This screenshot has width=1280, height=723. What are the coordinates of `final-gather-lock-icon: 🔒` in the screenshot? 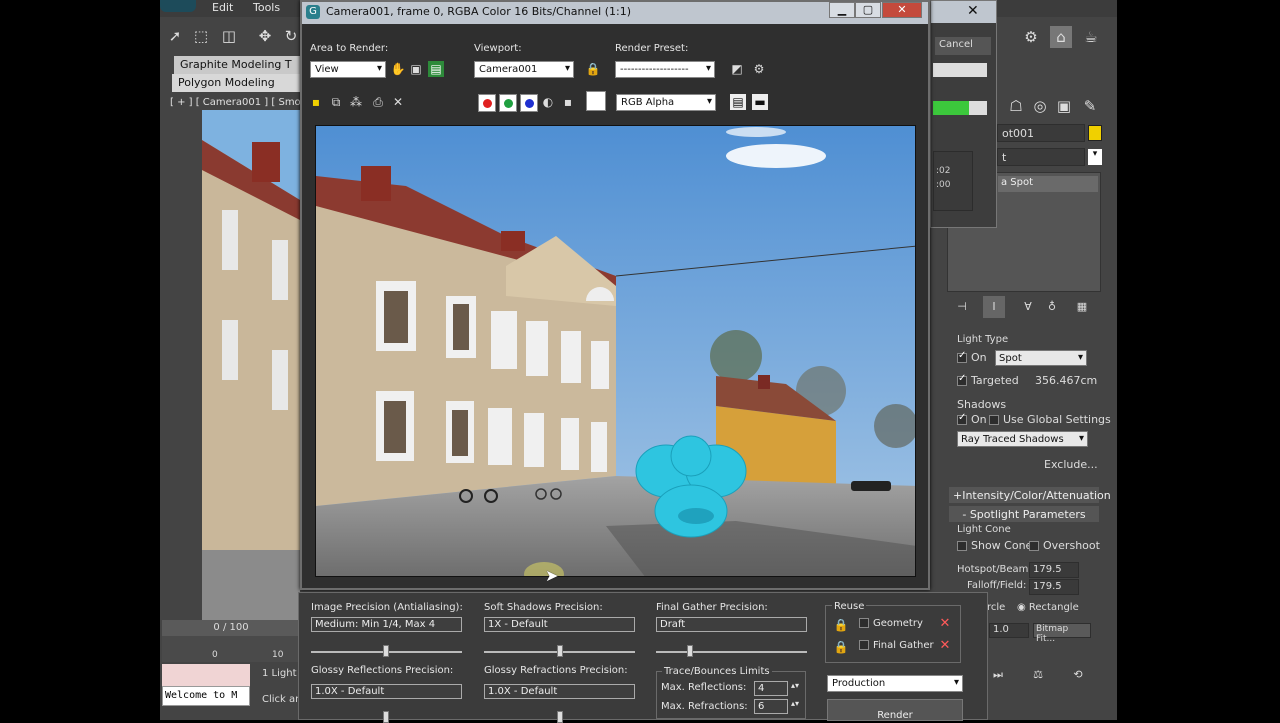 It's located at (841, 647).